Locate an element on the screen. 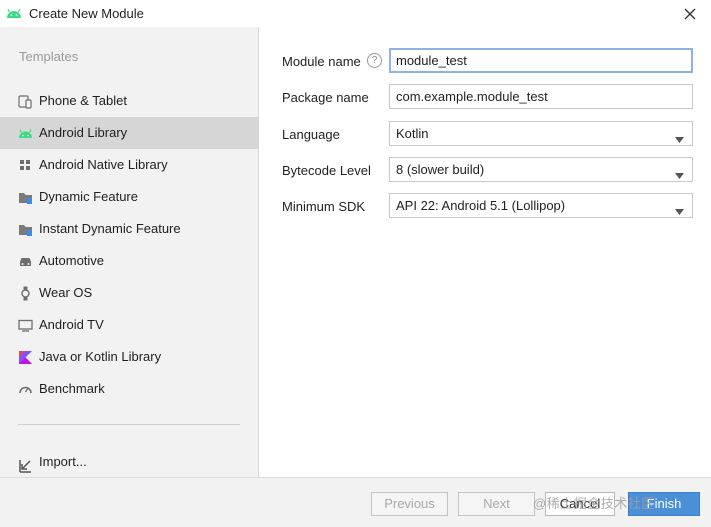 The image size is (711, 527). title-bar: Create New Module is located at coordinates (355, 13).